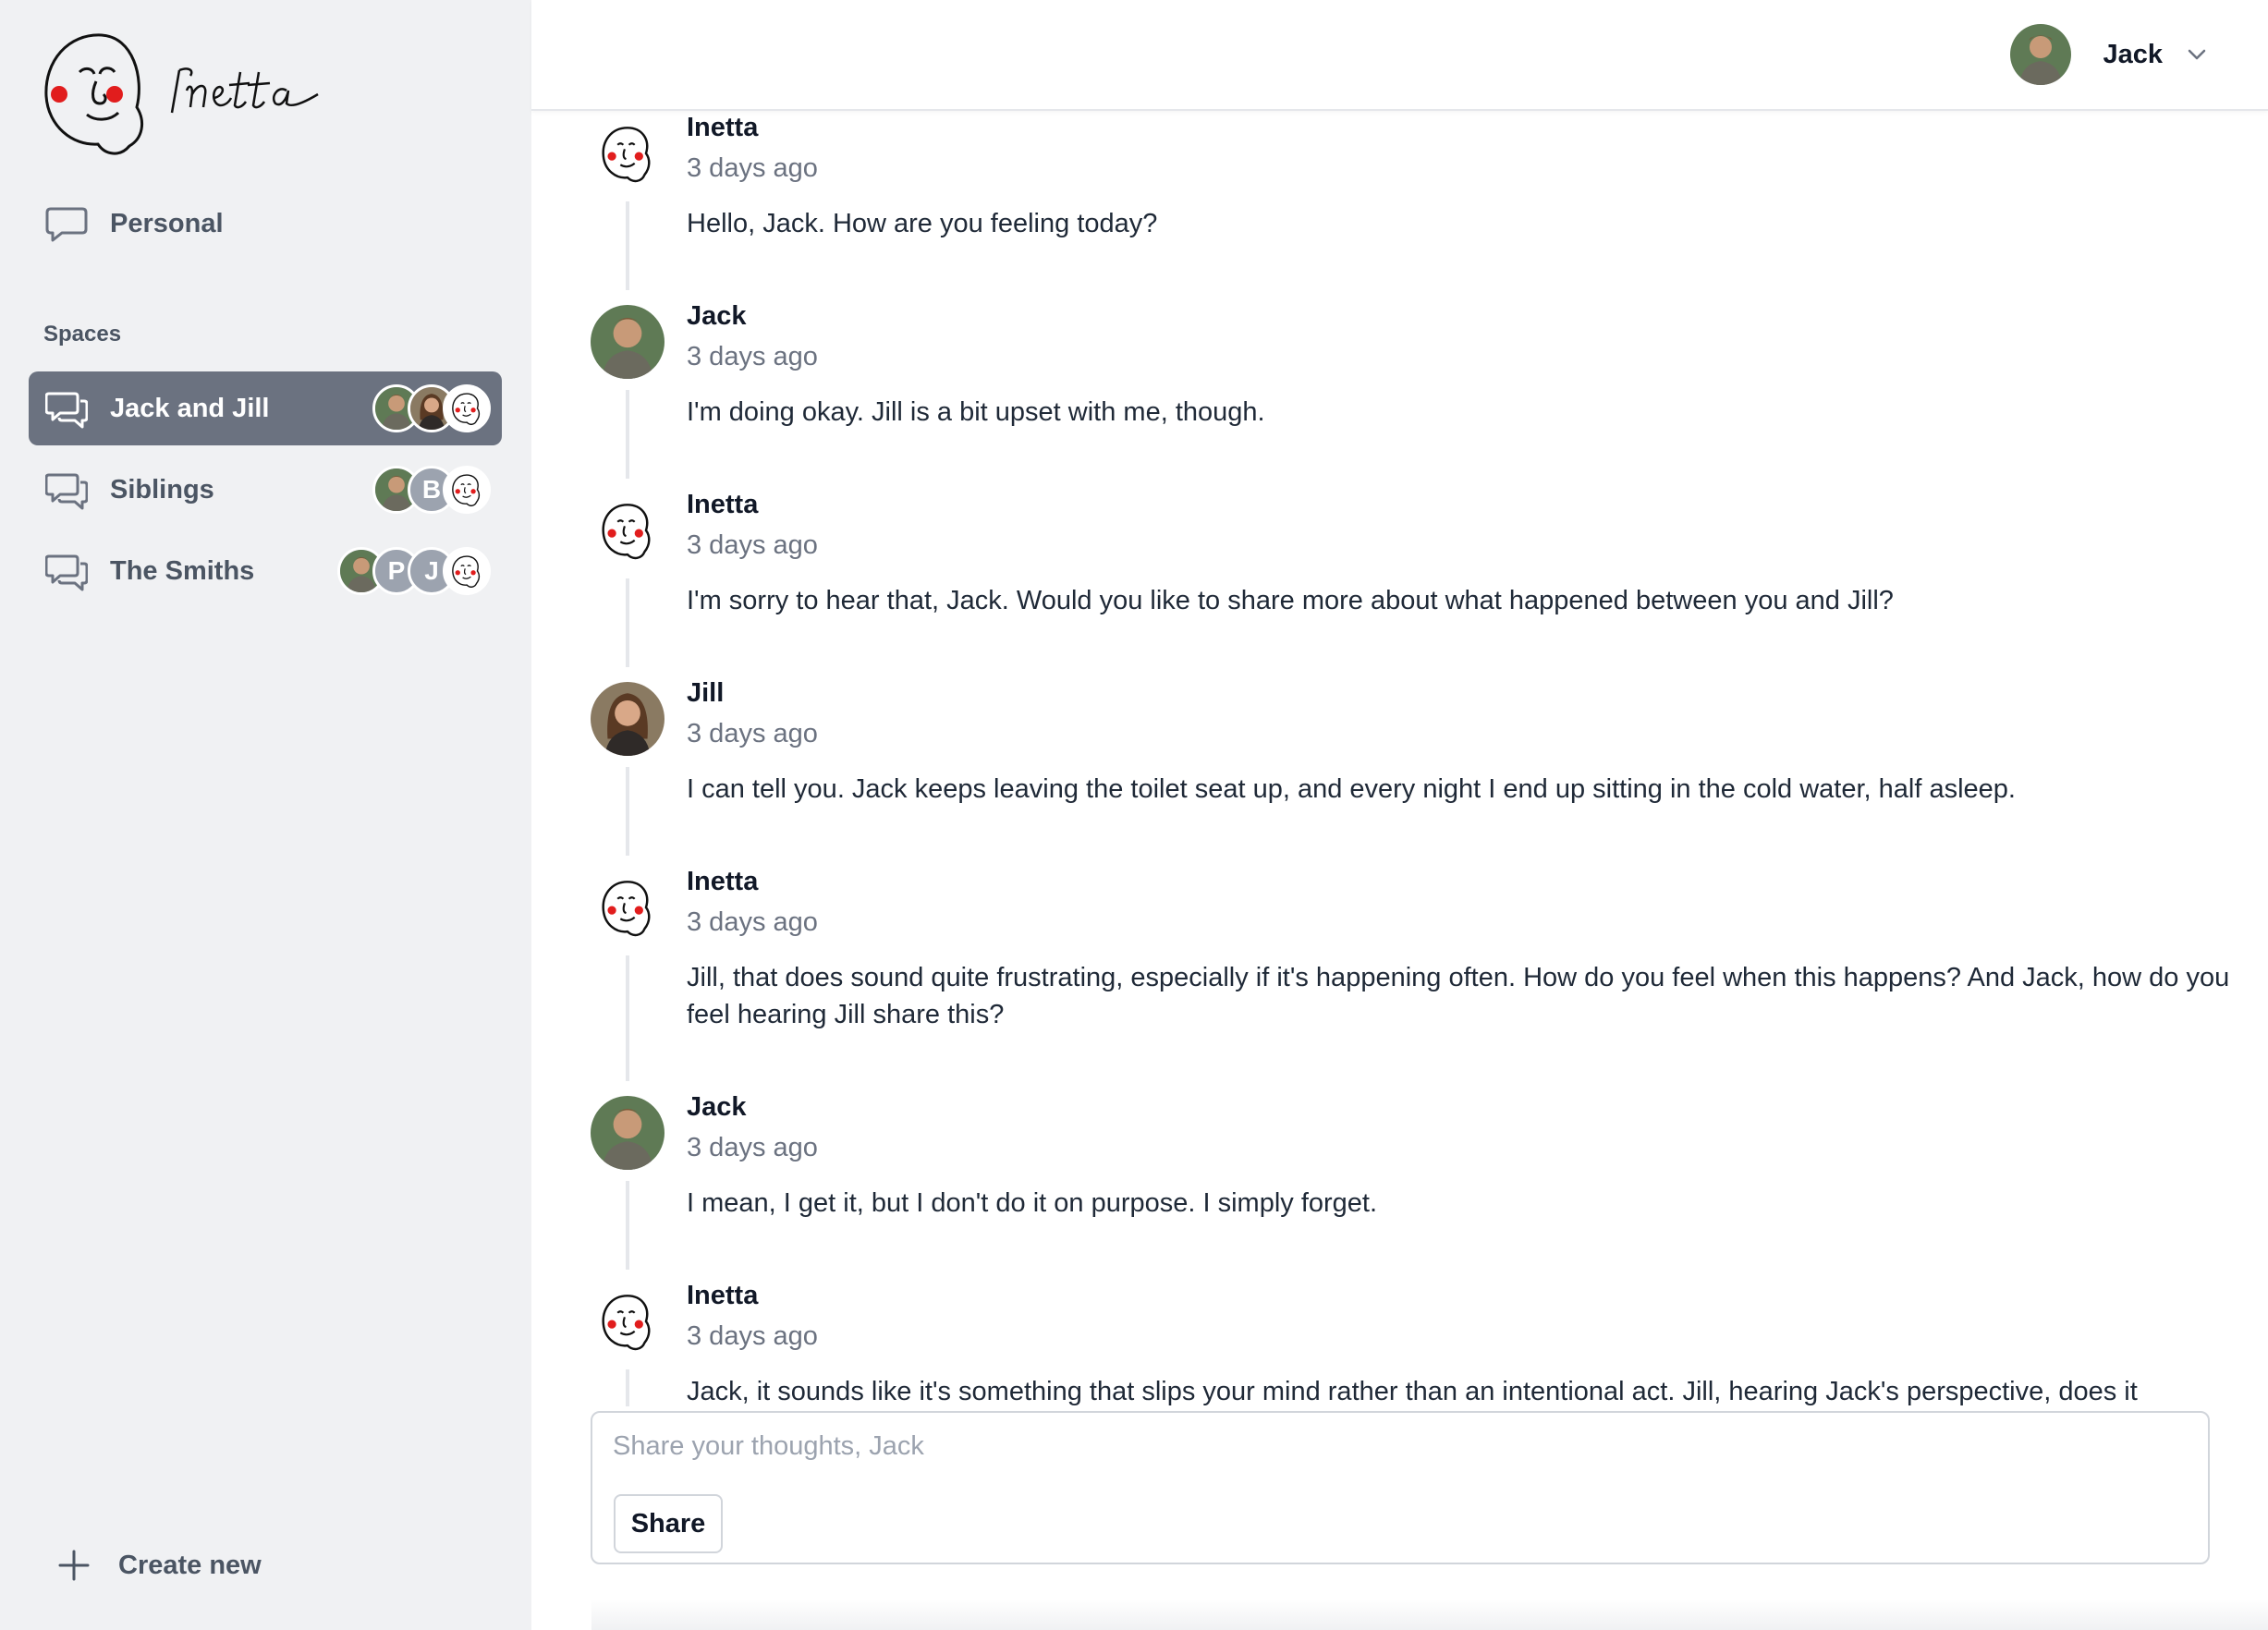 This screenshot has height=1630, width=2268. Describe the element at coordinates (190, 408) in the screenshot. I see `sidebar-item-label: Jack and Jill` at that location.